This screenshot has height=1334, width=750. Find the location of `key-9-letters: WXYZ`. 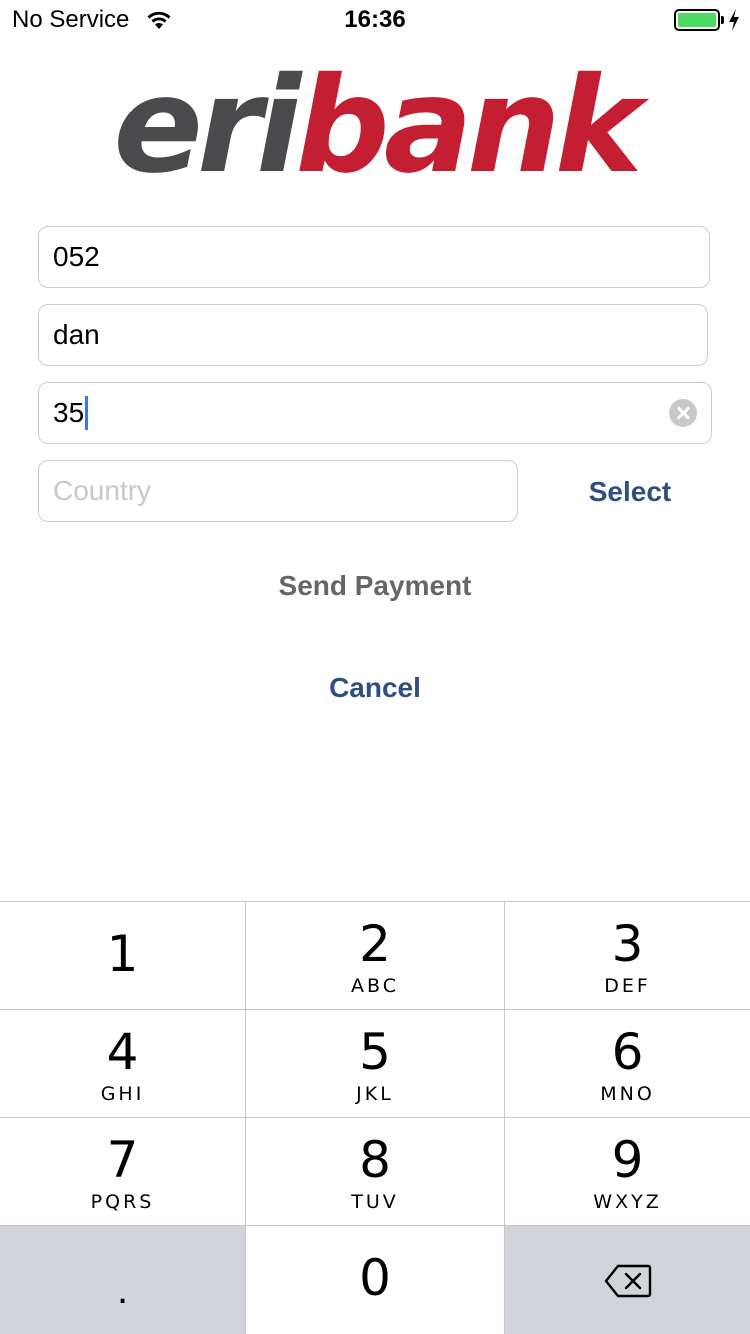

key-9-letters: WXYZ is located at coordinates (627, 1202).